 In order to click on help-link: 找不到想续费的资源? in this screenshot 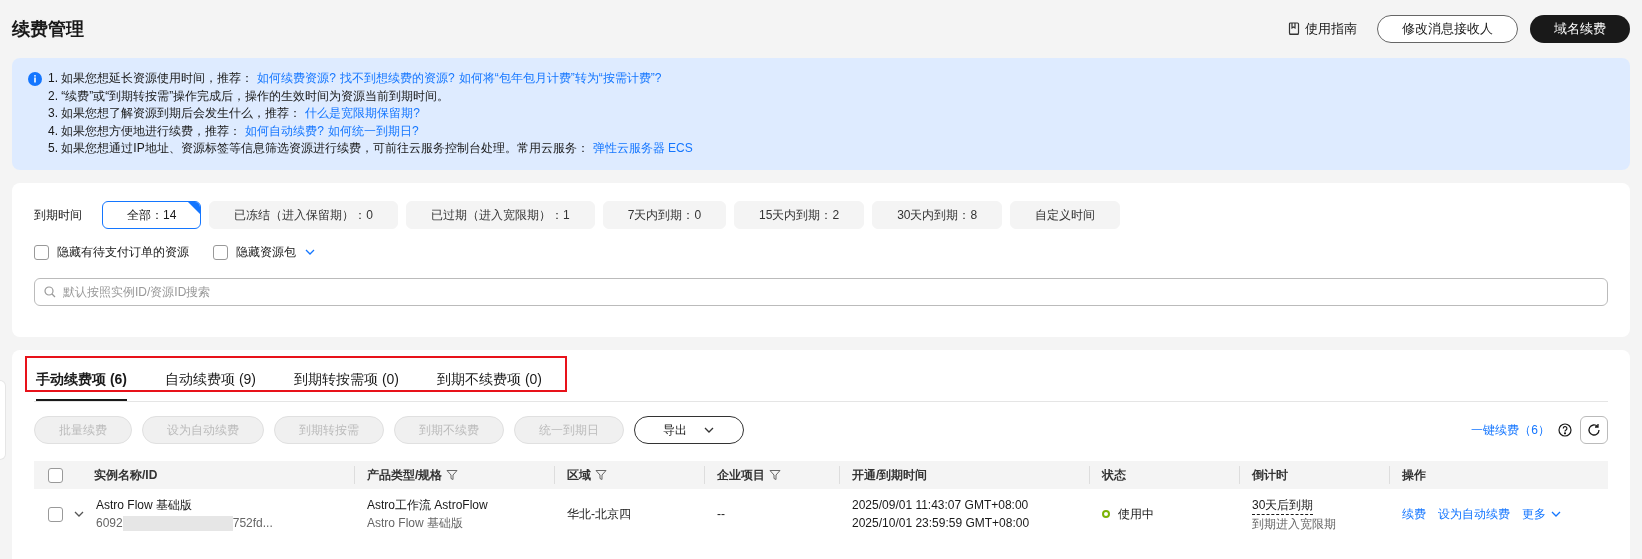, I will do `click(397, 79)`.